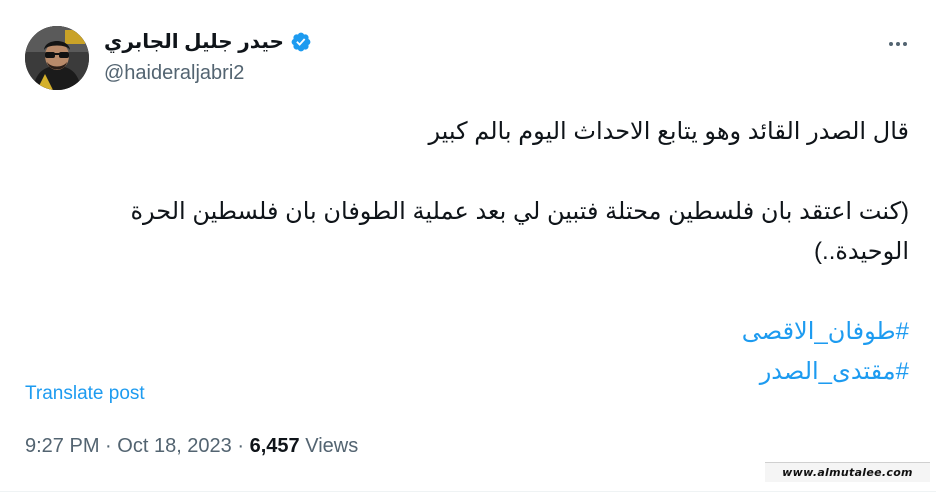  Describe the element at coordinates (898, 44) in the screenshot. I see `more-options-icon` at that location.